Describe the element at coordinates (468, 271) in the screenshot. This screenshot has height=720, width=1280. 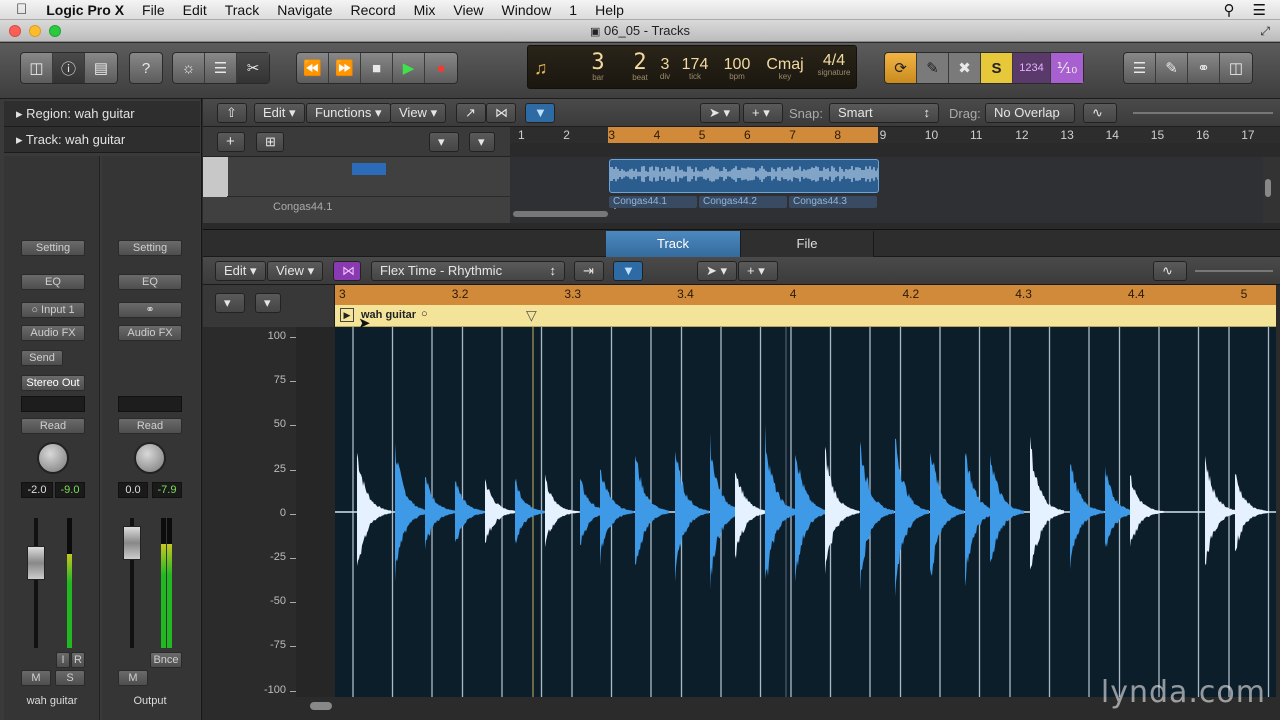
I see `flex-mode-popup: Flex Time - Rhythmic ↕` at that location.